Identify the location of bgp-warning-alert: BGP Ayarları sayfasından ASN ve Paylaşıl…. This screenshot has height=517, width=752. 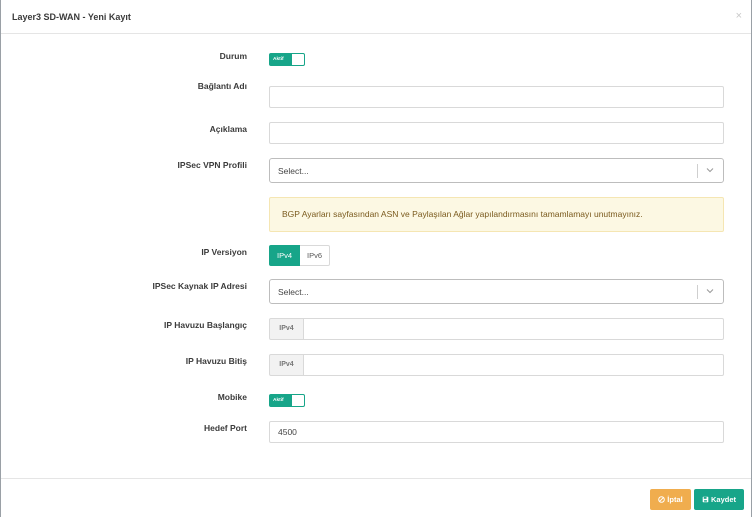
(496, 214).